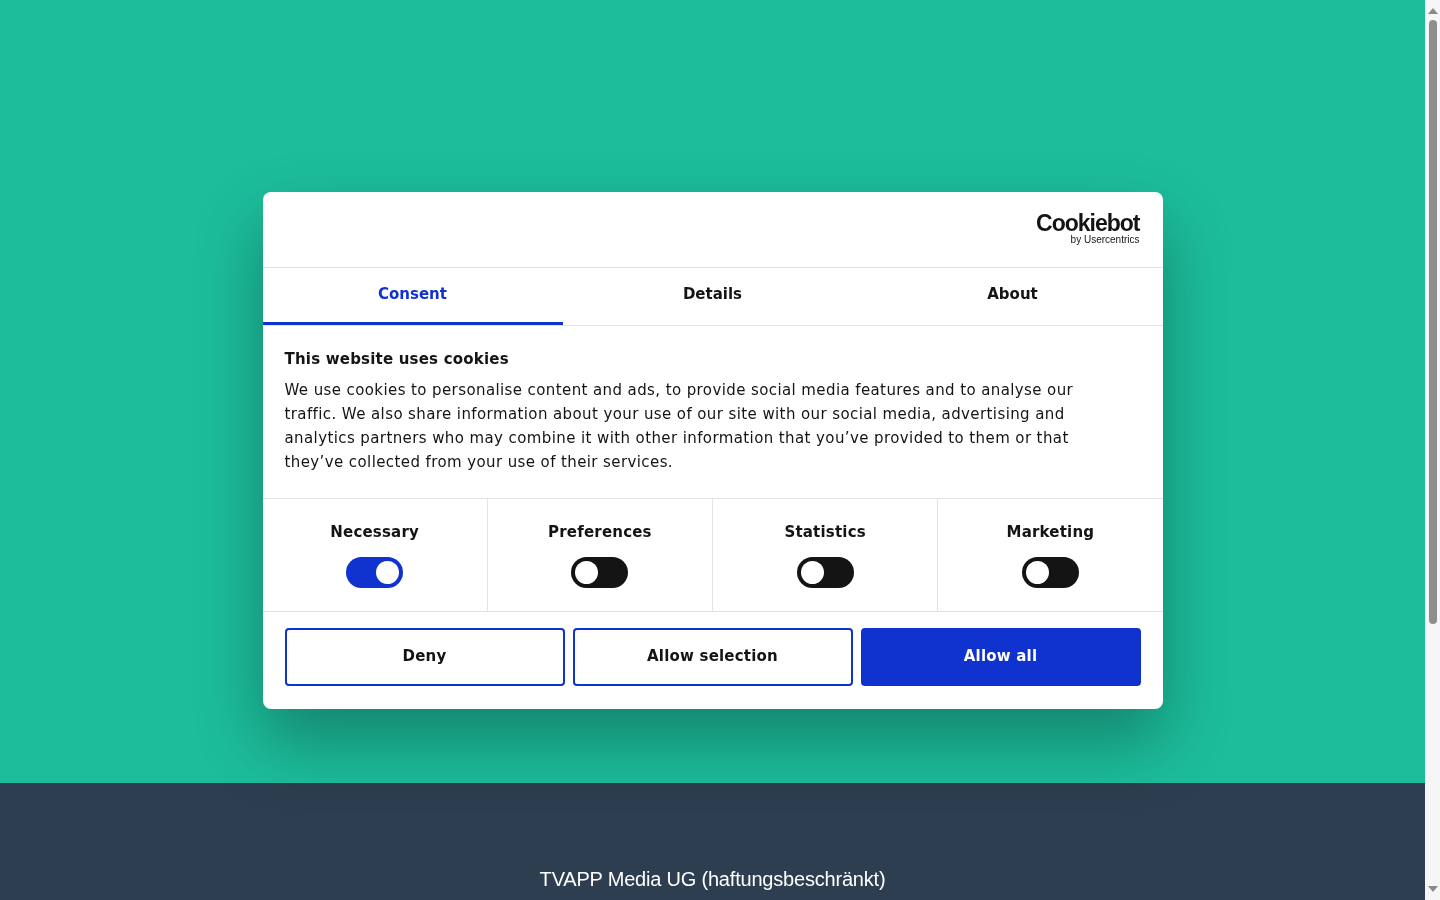 This screenshot has height=900, width=1440. I want to click on outline-button: Allow selection, so click(712, 656).